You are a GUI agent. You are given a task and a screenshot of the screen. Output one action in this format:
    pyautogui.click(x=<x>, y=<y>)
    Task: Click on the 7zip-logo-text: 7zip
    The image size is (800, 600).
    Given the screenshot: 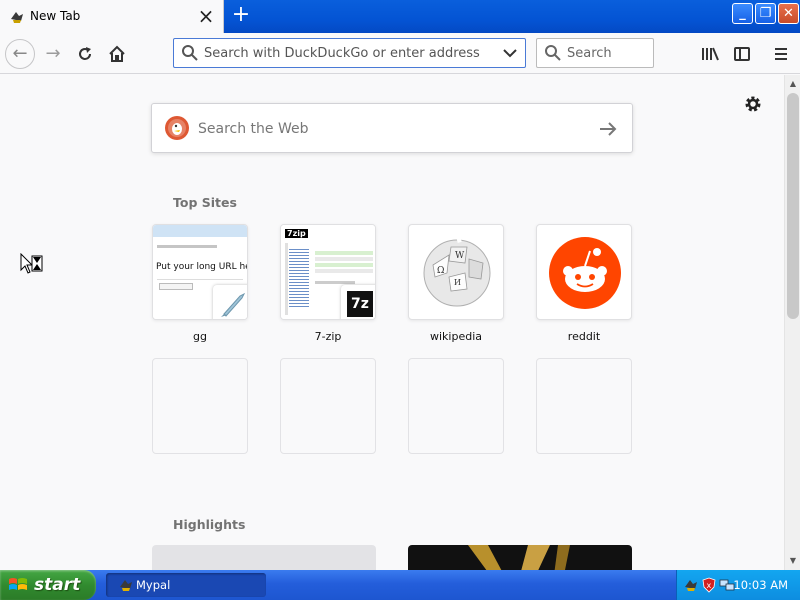 What is the action you would take?
    pyautogui.click(x=296, y=233)
    